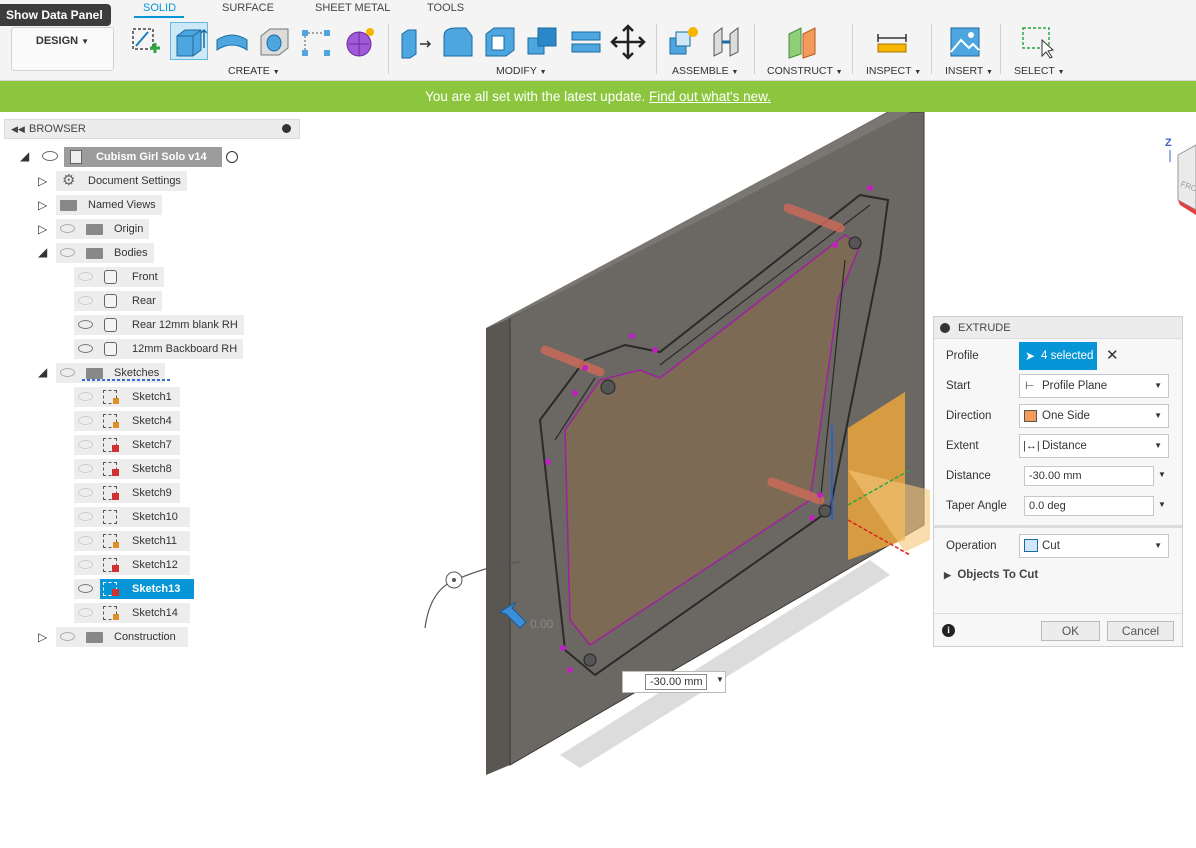  I want to click on fillet-icon, so click(458, 42).